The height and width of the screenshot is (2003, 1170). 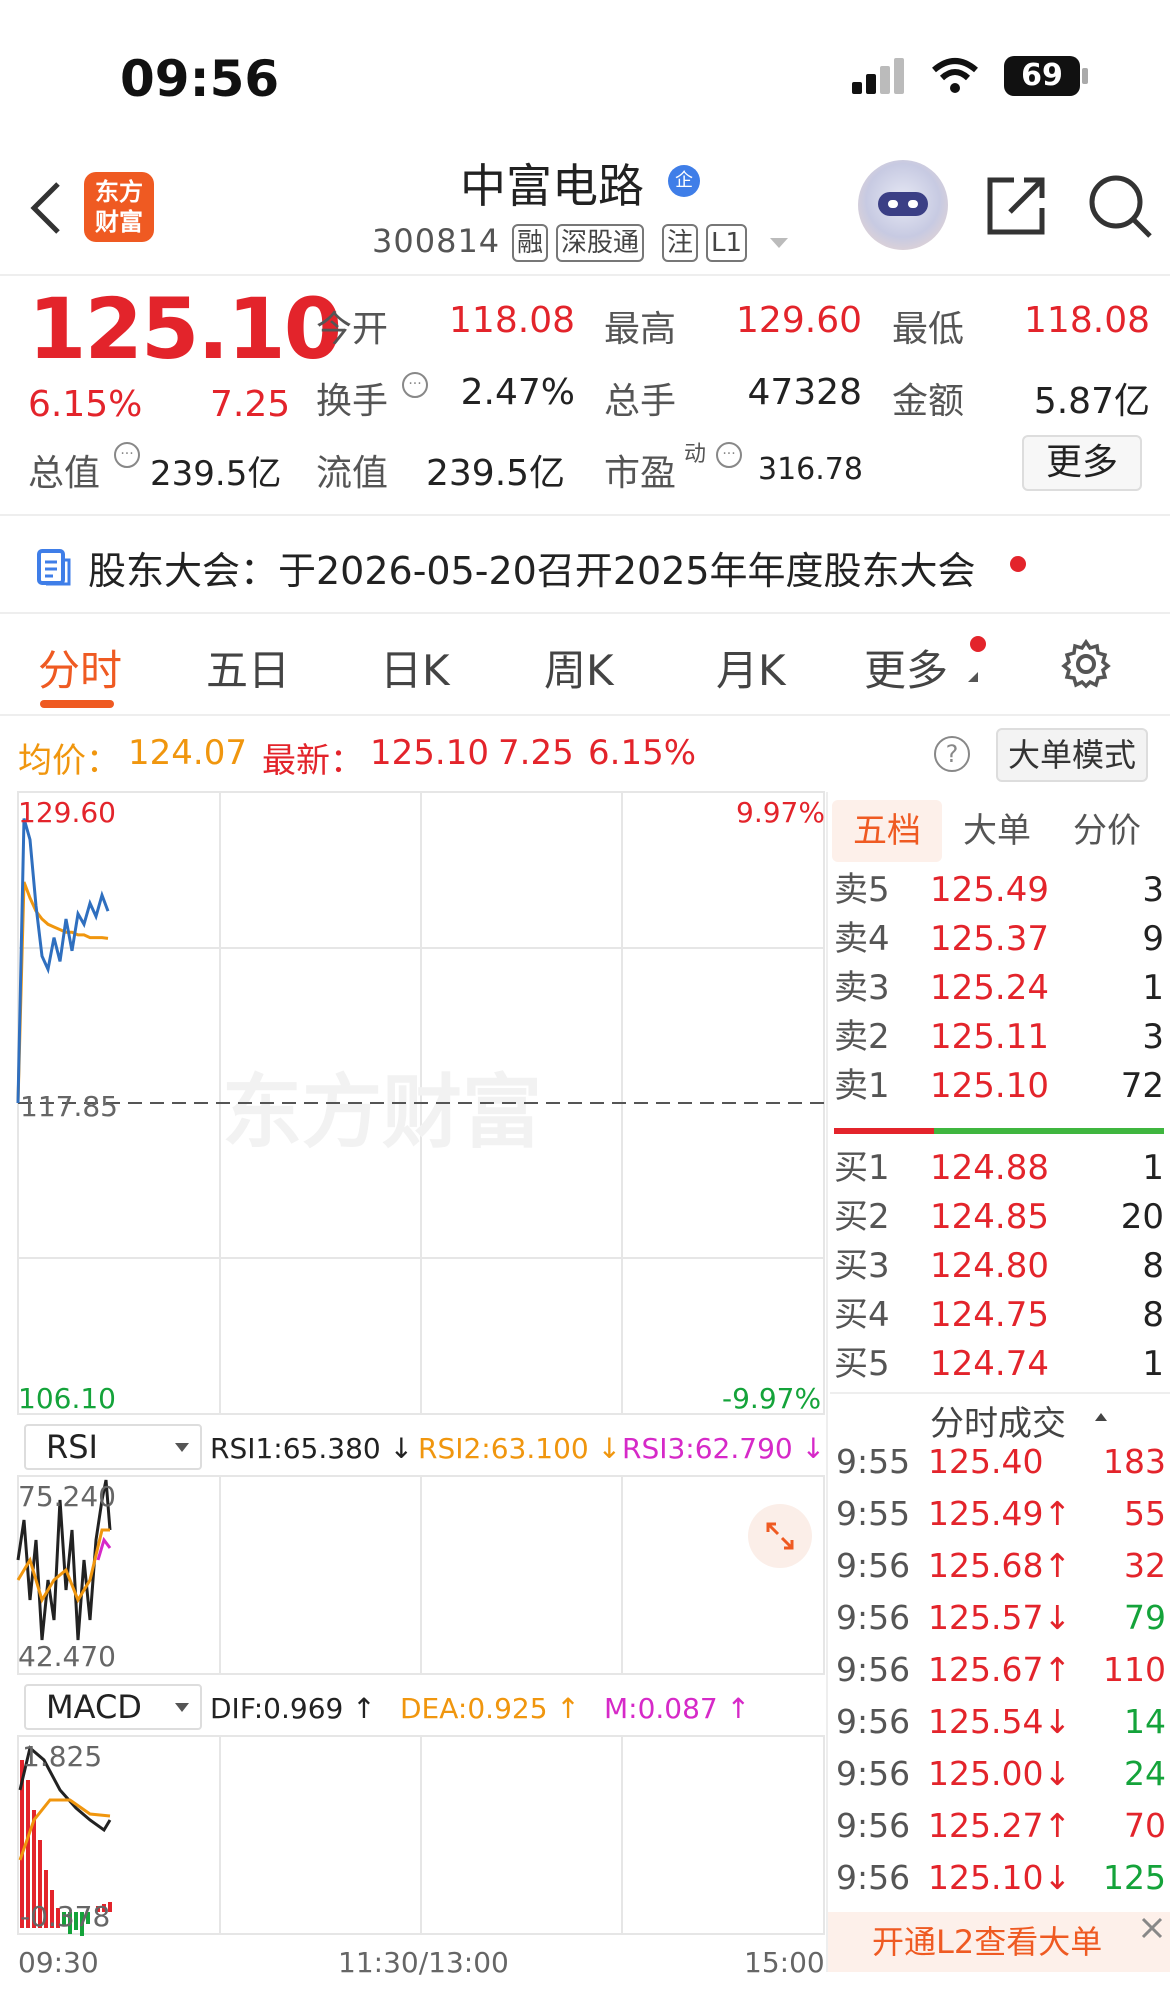 What do you see at coordinates (1152, 1928) in the screenshot?
I see `close-icon` at bounding box center [1152, 1928].